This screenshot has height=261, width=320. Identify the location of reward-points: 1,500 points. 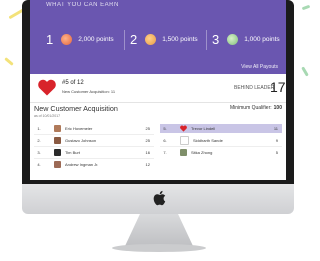
(180, 39).